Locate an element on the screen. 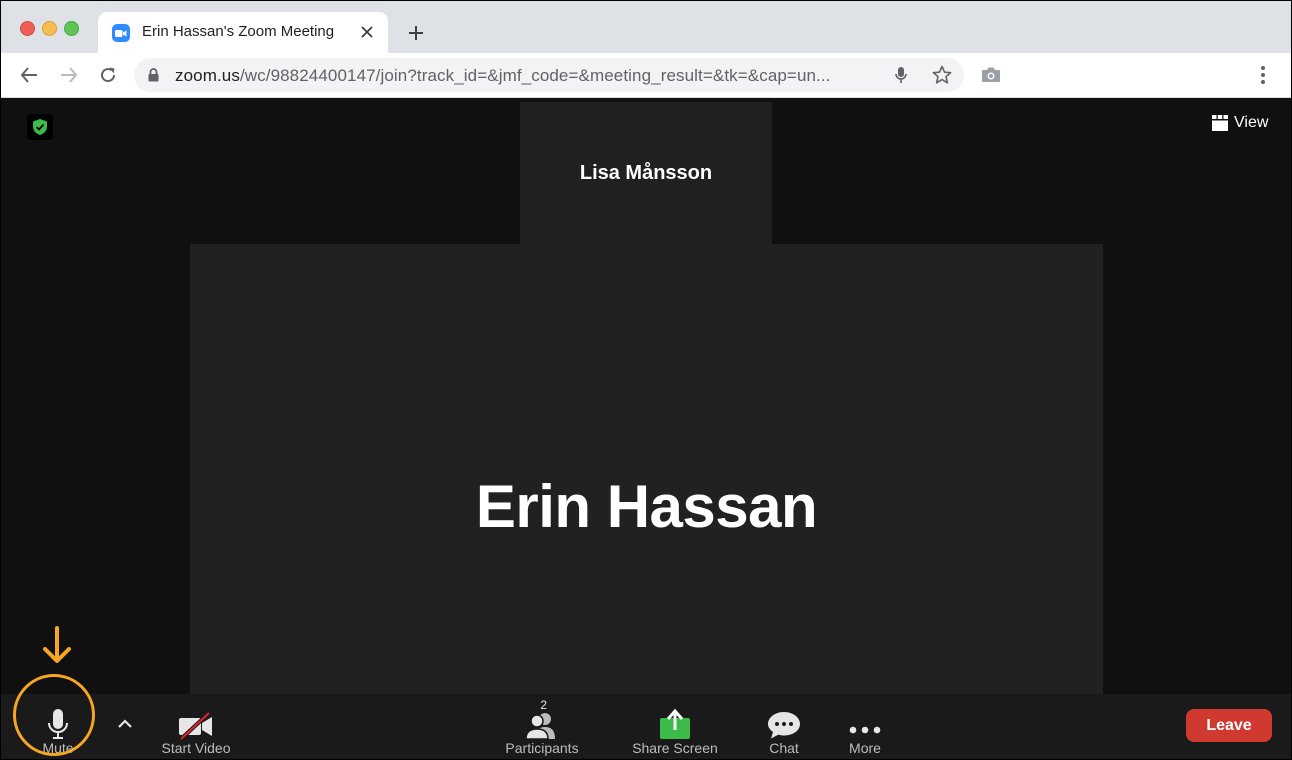 This screenshot has width=1292, height=760. chat-bubble-icon is located at coordinates (784, 717).